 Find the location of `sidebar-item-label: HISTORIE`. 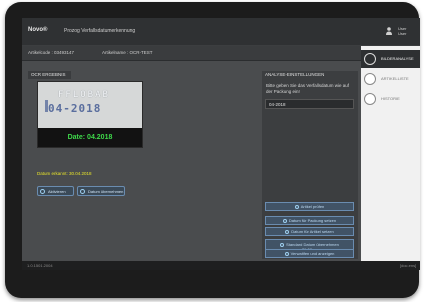

sidebar-item-label: HISTORIE is located at coordinates (390, 98).